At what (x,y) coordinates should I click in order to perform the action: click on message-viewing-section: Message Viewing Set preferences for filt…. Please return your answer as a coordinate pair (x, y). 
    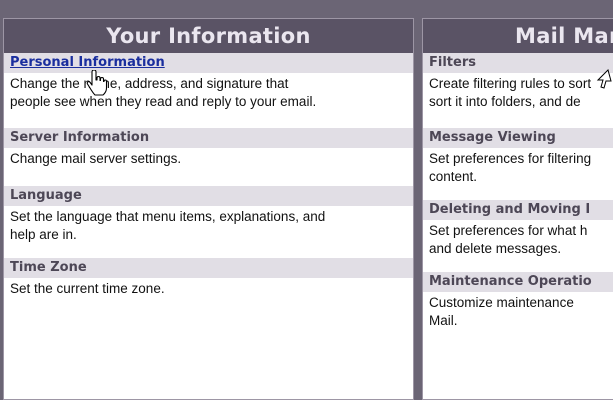
    Looking at the image, I should click on (518, 157).